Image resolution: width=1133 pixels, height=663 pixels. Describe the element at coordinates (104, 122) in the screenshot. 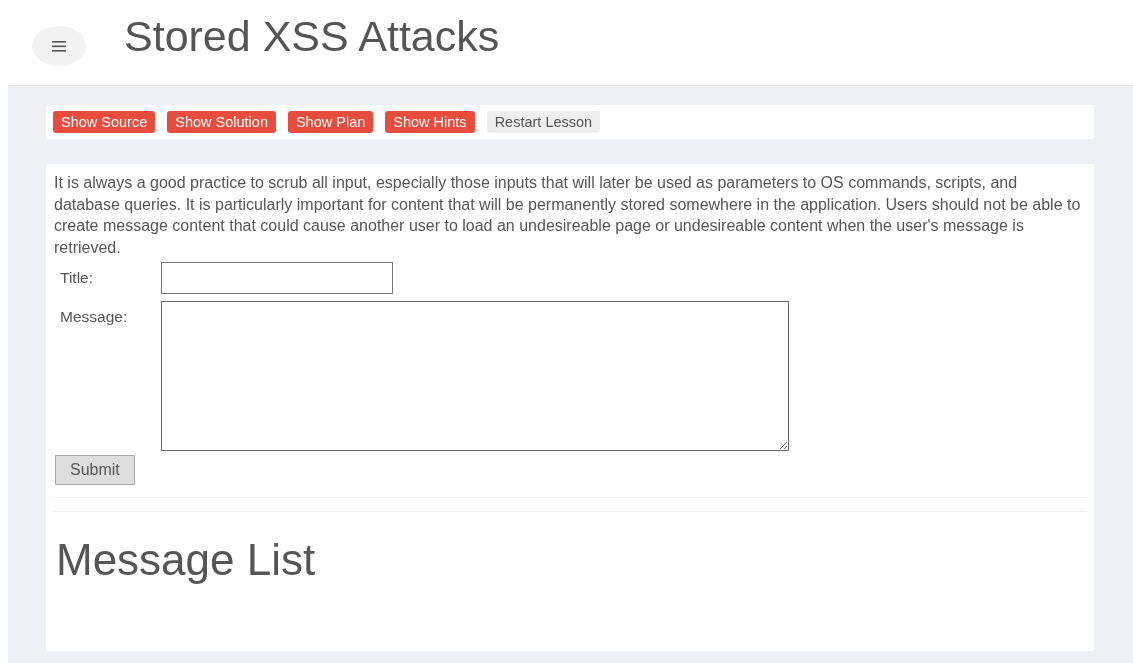

I see `lesson-button: Show Source` at that location.